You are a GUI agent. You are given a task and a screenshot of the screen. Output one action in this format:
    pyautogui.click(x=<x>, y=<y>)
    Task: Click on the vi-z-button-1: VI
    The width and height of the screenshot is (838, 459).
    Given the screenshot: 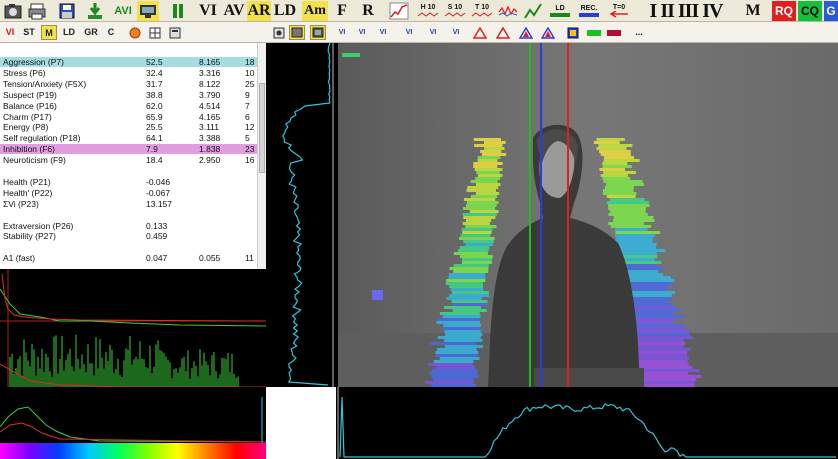 What is the action you would take?
    pyautogui.click(x=342, y=32)
    